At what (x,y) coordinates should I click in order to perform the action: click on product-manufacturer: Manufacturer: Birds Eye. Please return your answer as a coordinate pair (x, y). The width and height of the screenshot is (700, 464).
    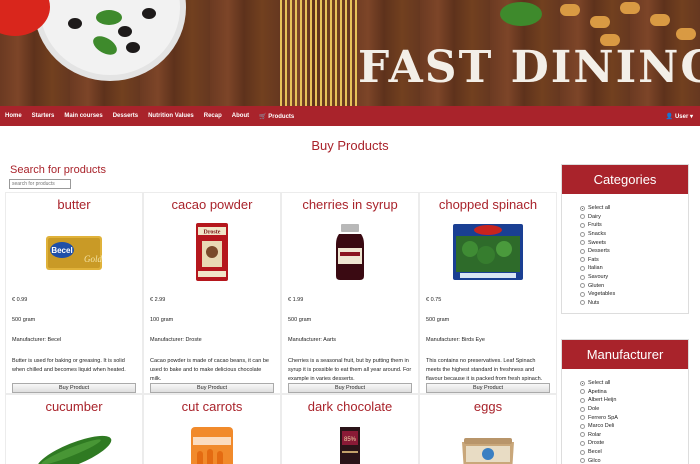
    Looking at the image, I should click on (455, 340).